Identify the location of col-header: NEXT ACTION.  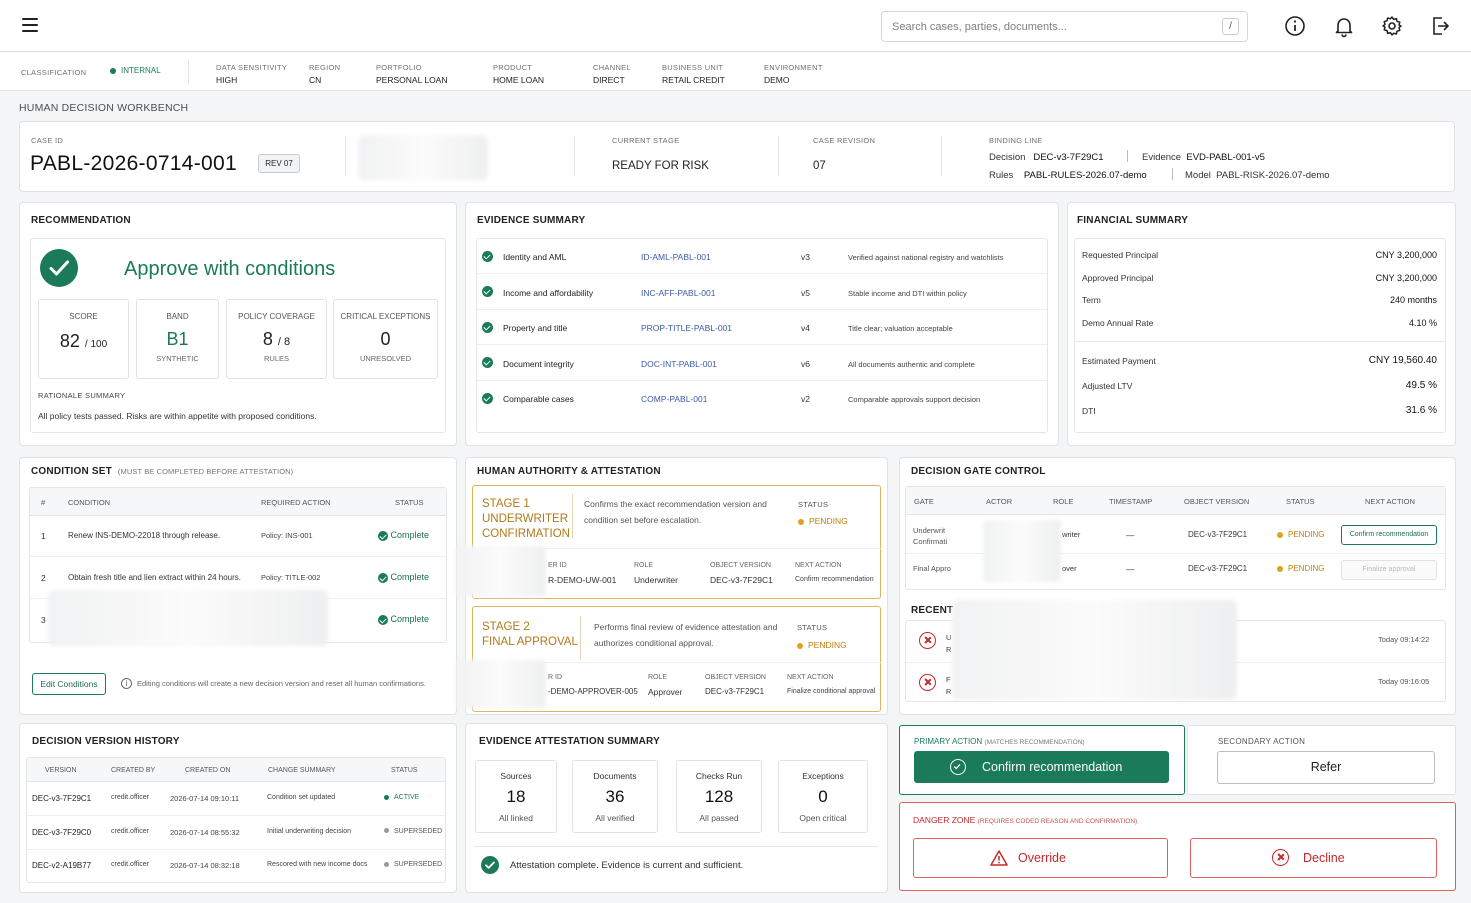
(1390, 501).